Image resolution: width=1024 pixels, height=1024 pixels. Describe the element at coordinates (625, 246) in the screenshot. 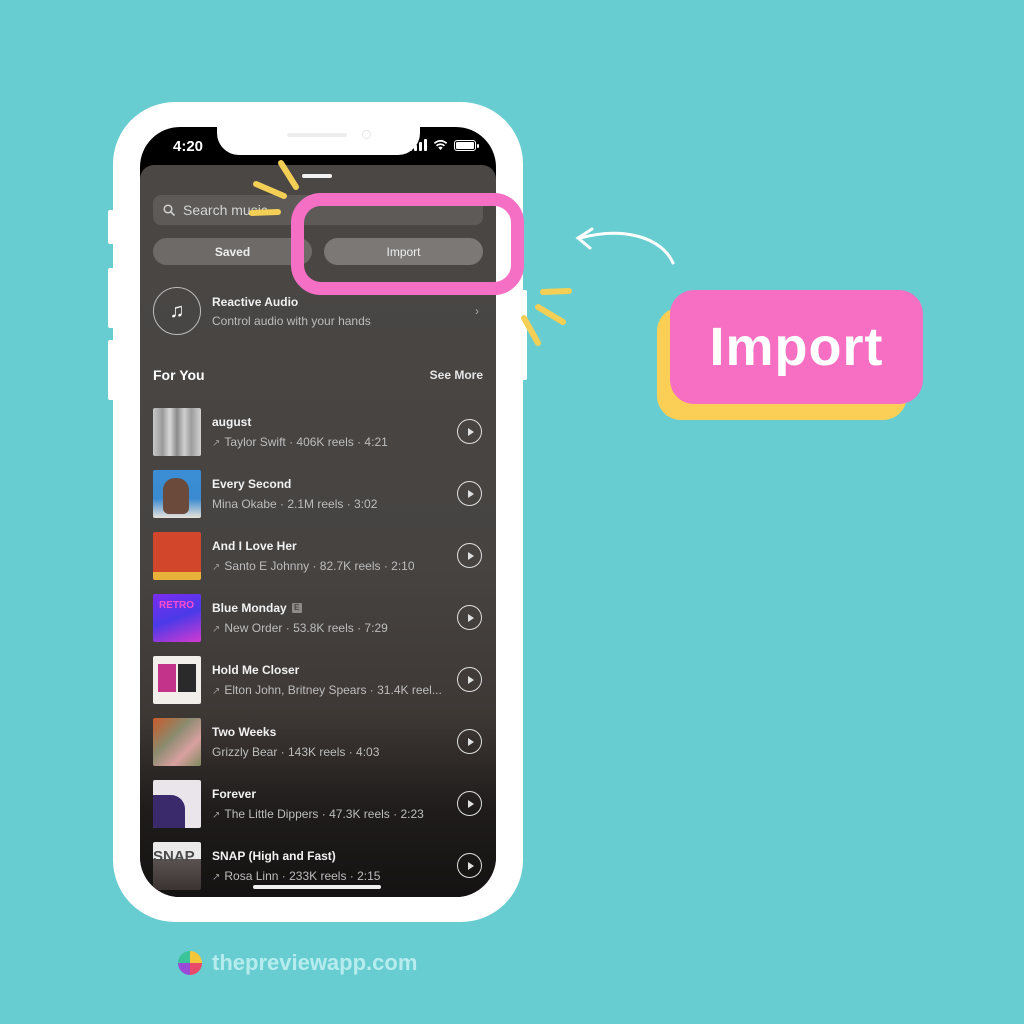

I see `arrow-icon` at that location.